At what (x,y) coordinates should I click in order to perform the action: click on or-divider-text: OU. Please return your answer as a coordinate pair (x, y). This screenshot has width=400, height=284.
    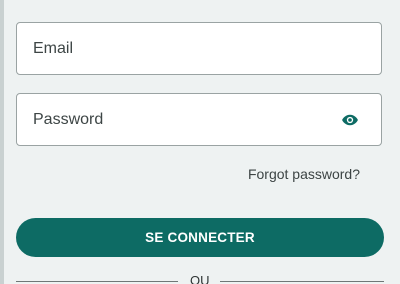
    Looking at the image, I should click on (200, 278).